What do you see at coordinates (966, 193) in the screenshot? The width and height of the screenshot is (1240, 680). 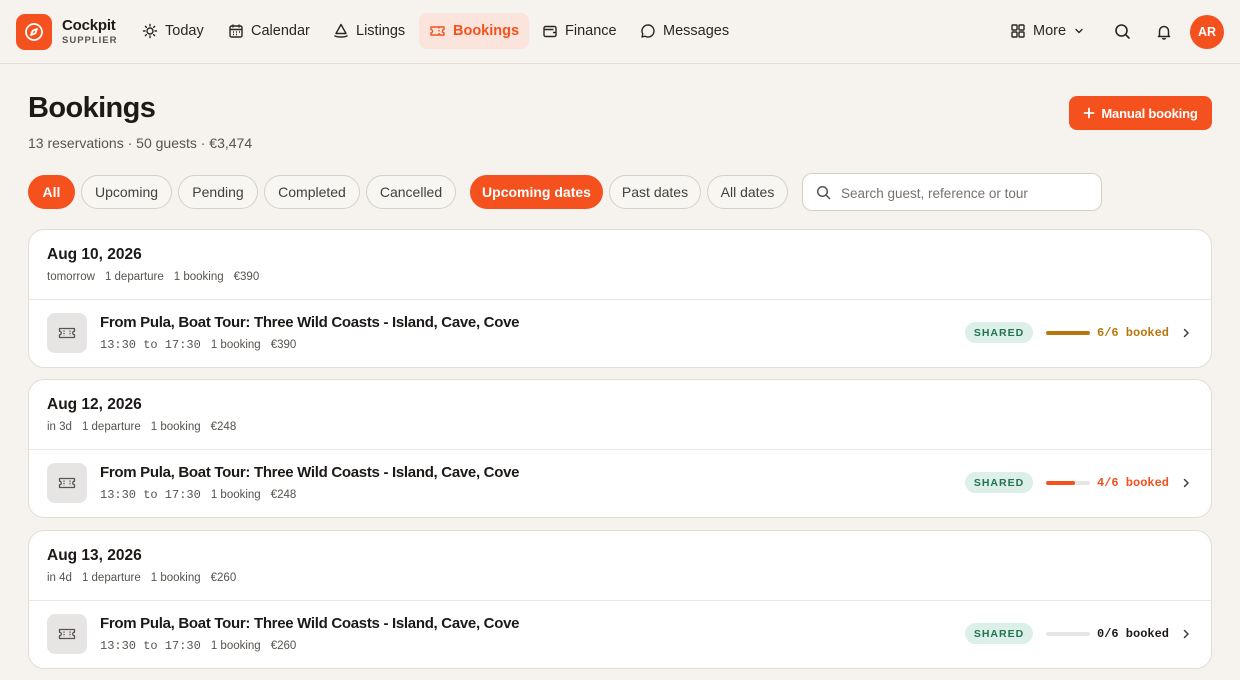 I see `search-input` at bounding box center [966, 193].